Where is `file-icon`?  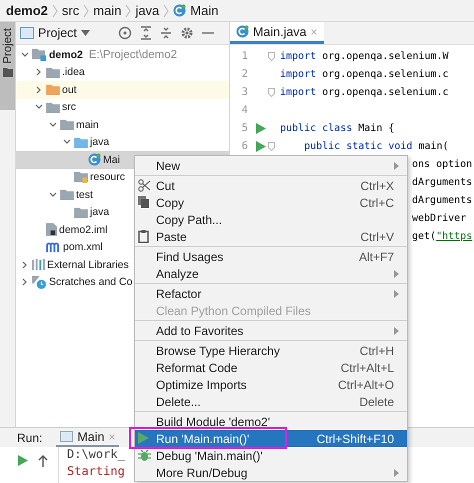
file-icon is located at coordinates (51, 229).